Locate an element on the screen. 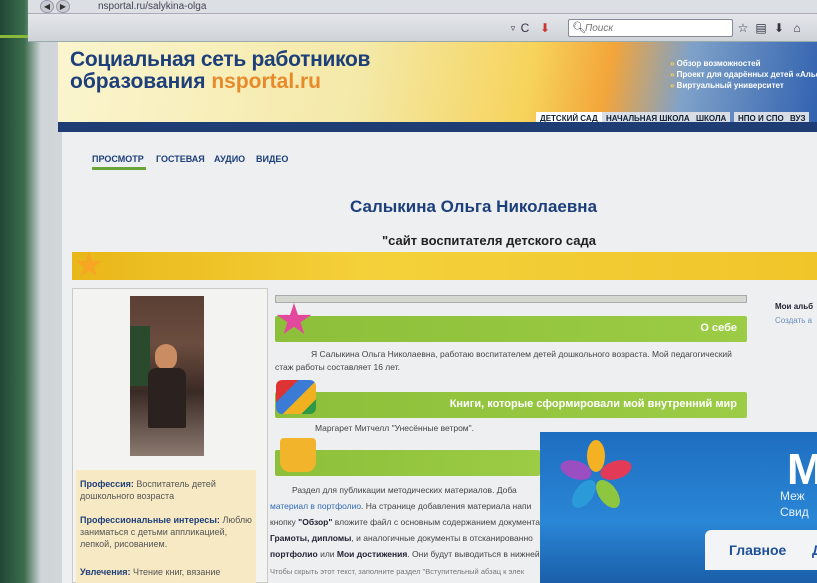 The height and width of the screenshot is (583, 817). materials-line-2-text: . На странице добавления материала напи is located at coordinates (446, 506).